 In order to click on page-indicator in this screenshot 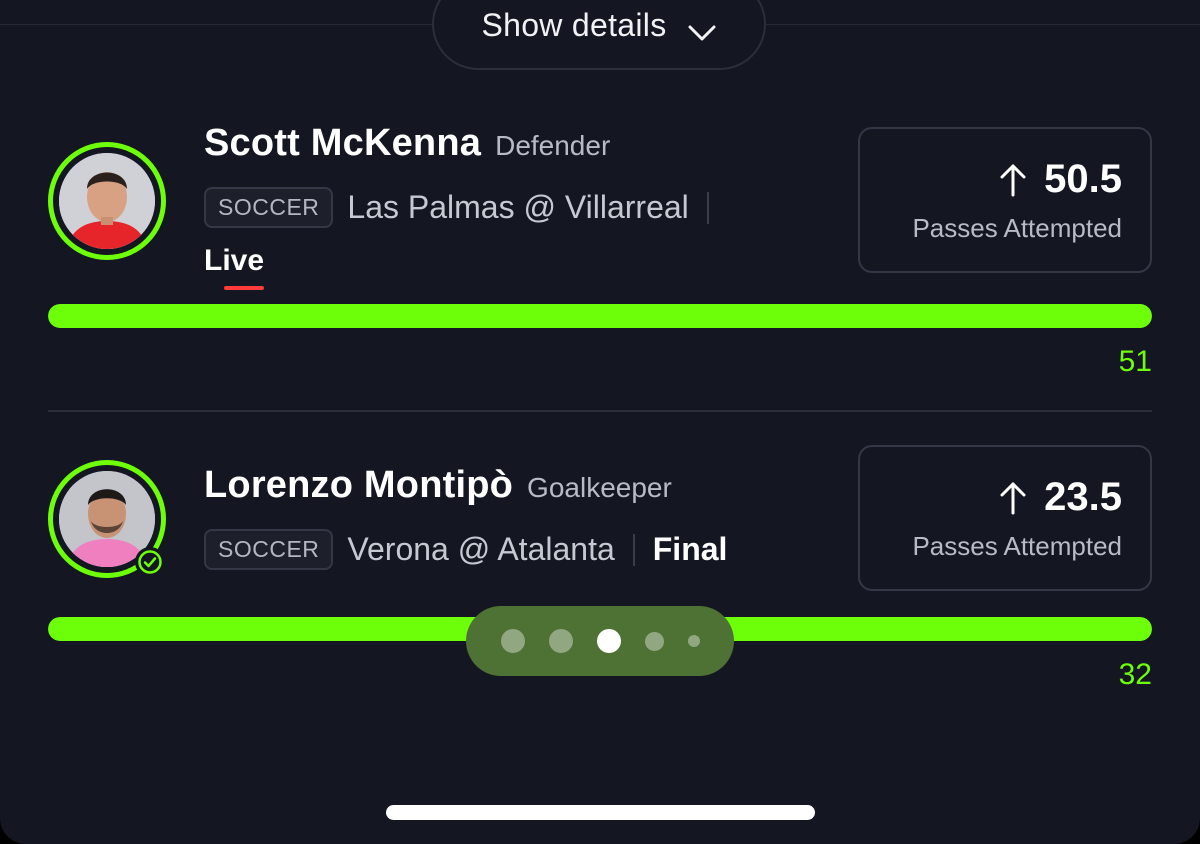, I will do `click(600, 641)`.